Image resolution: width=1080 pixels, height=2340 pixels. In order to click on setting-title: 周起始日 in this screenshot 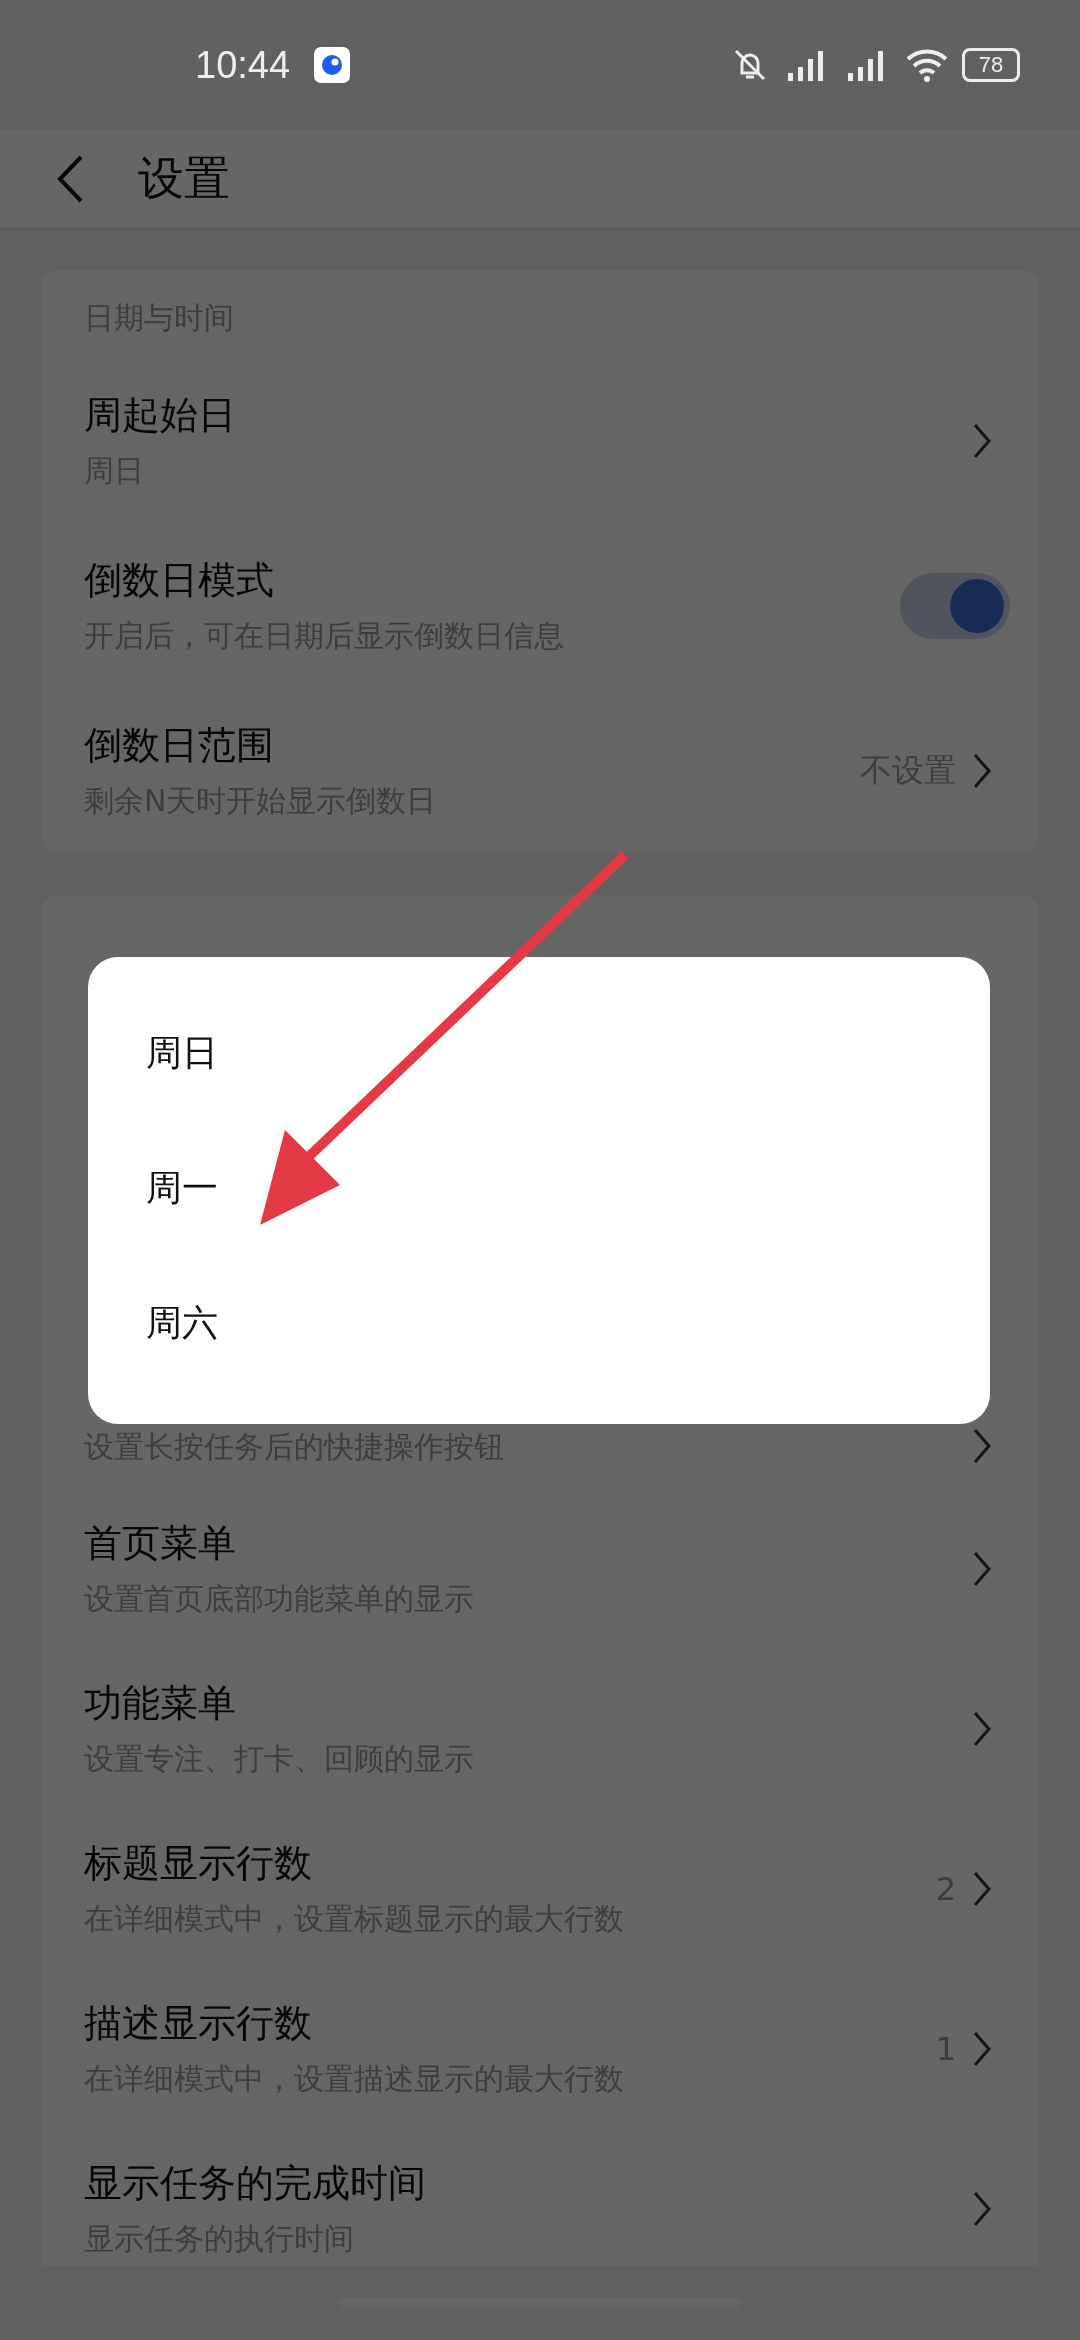, I will do `click(160, 415)`.